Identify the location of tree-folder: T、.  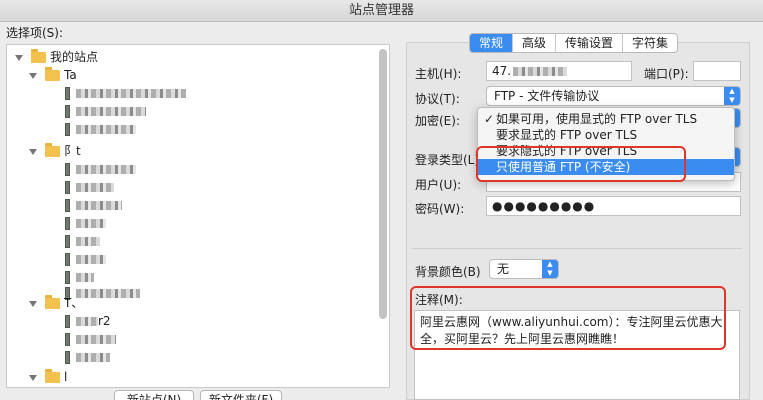
(56, 303).